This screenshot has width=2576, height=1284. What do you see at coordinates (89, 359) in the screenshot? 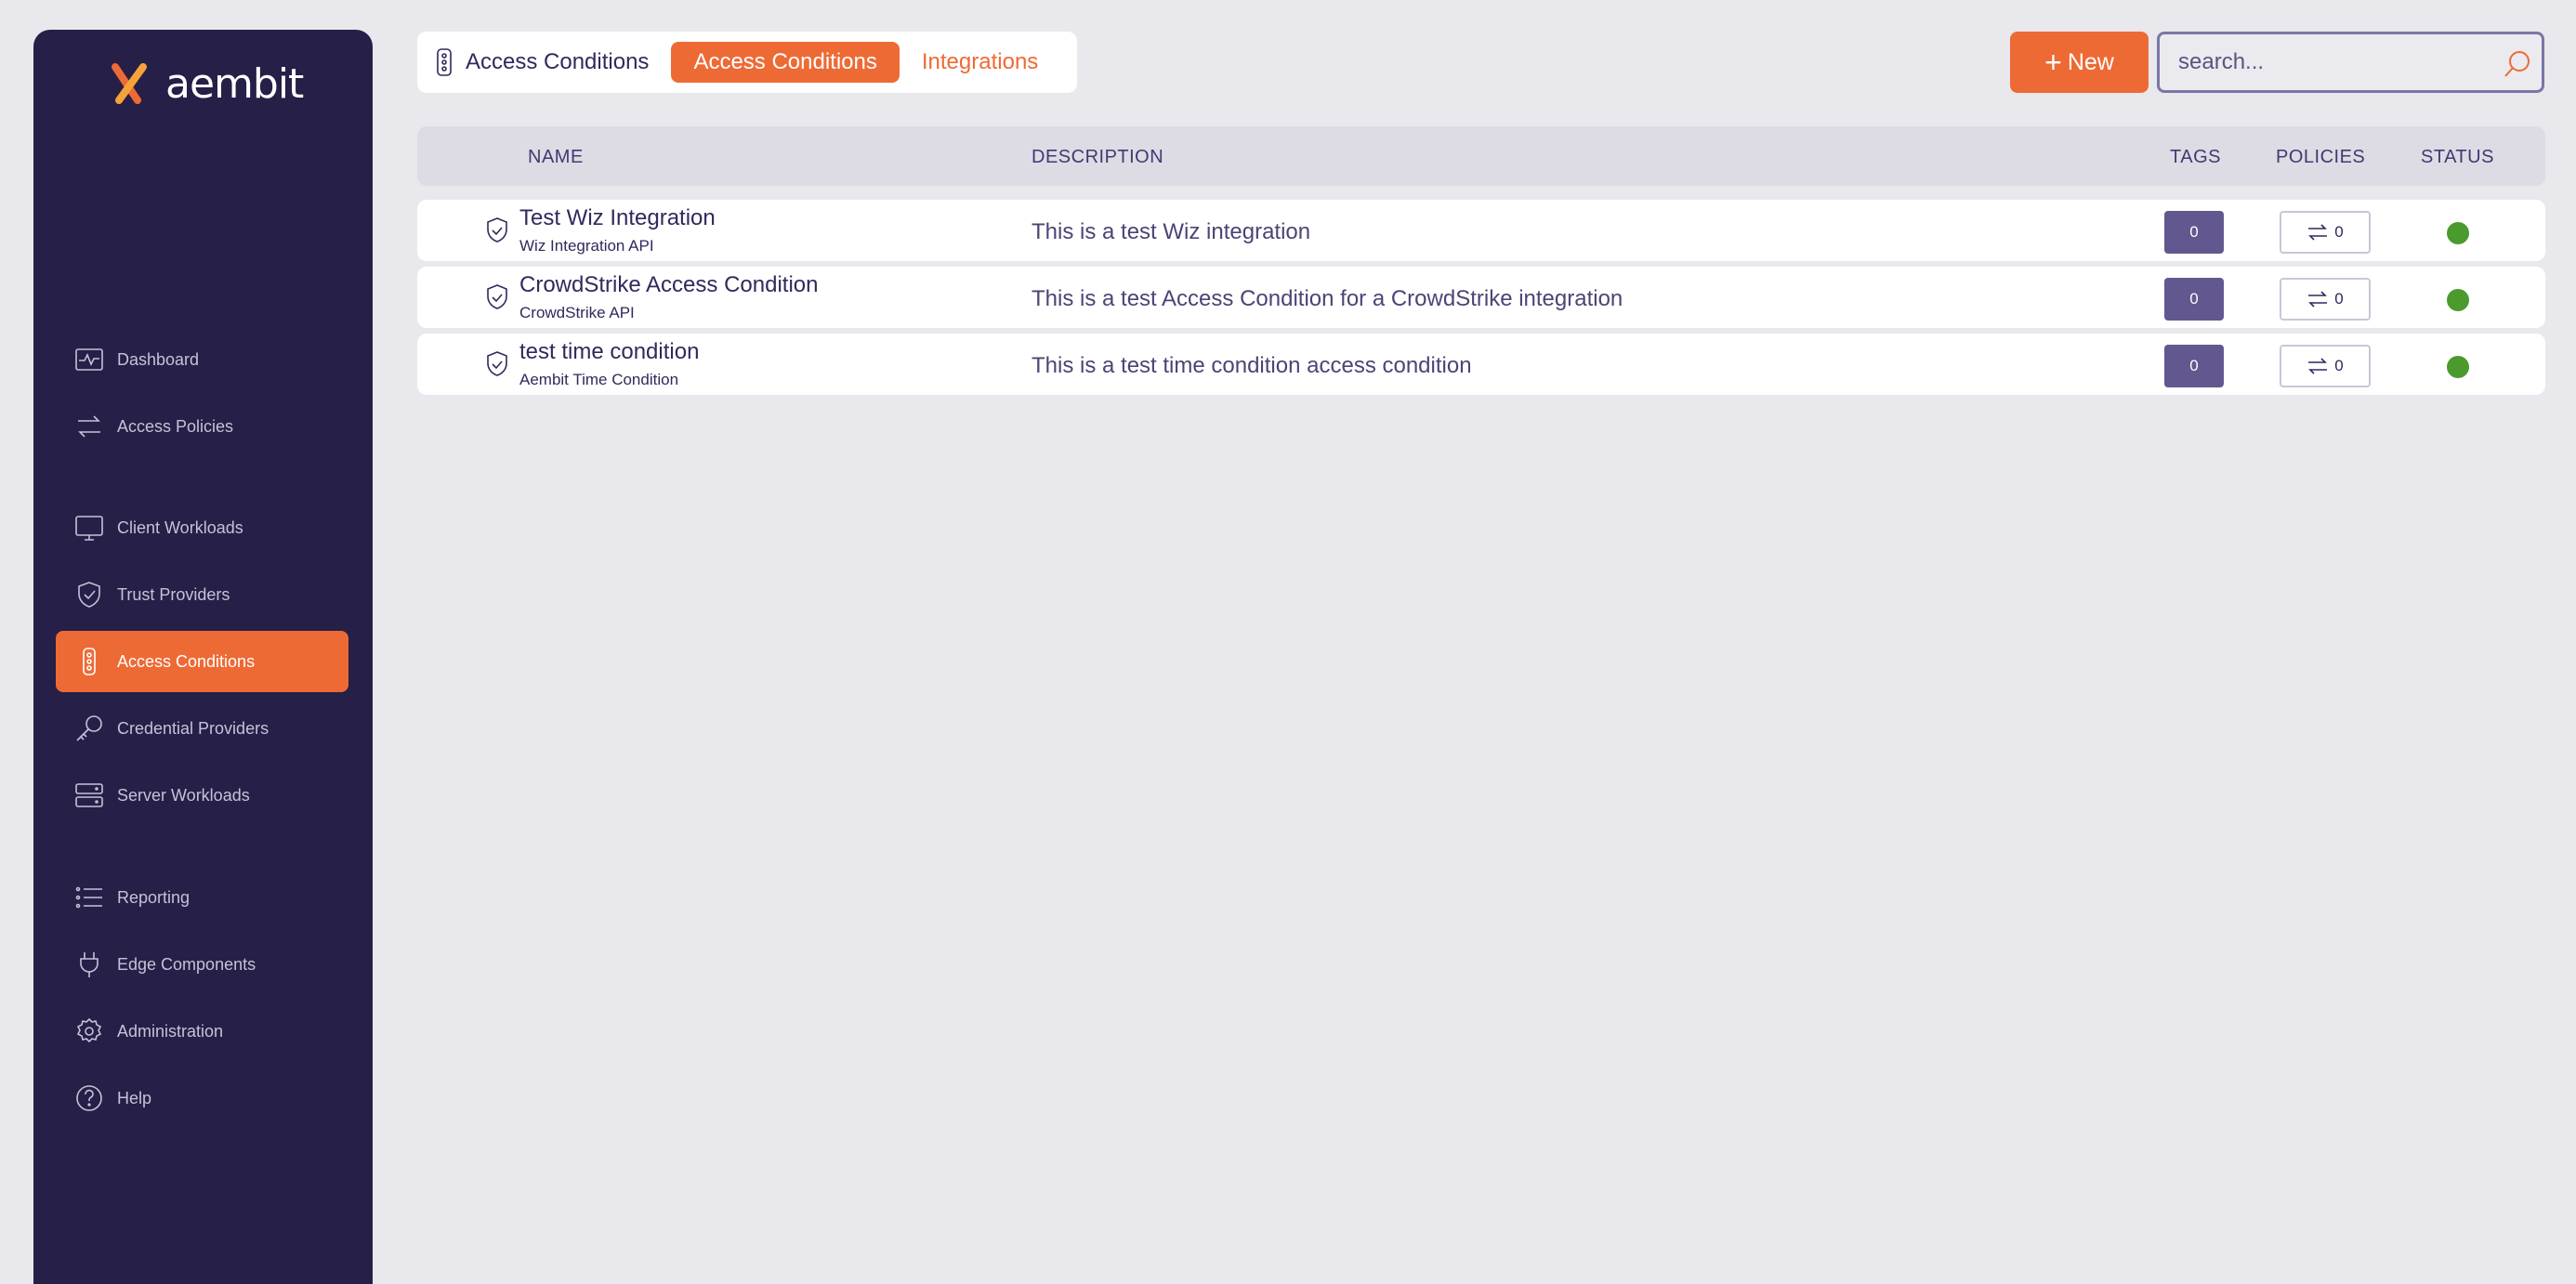
I see `pulse-icon` at bounding box center [89, 359].